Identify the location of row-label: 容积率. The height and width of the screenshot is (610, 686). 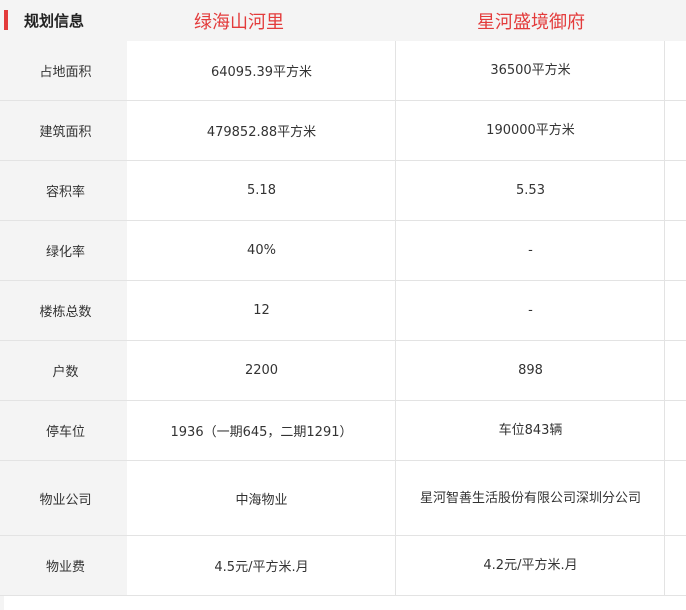
(65, 190).